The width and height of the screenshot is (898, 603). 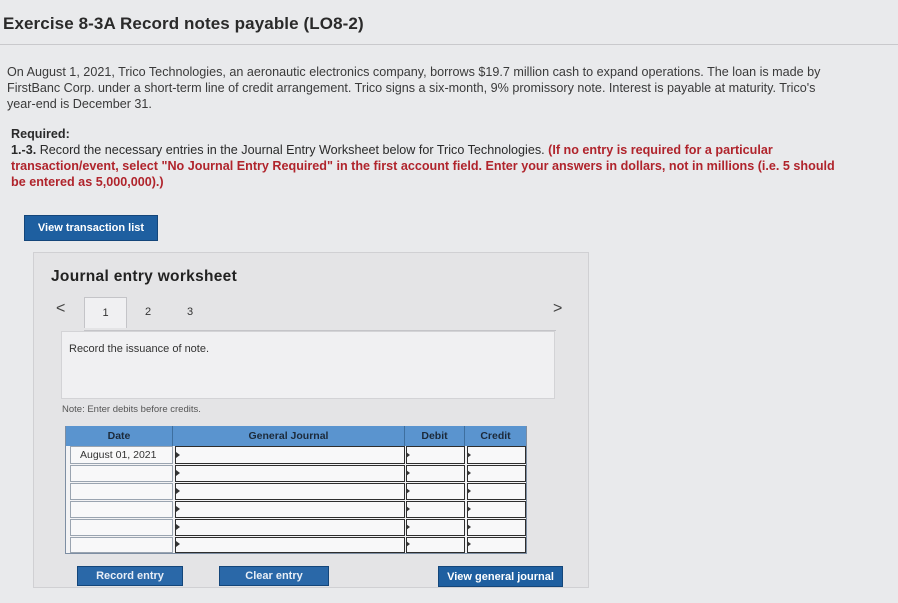 I want to click on tab-entry-2: 2, so click(x=148, y=312).